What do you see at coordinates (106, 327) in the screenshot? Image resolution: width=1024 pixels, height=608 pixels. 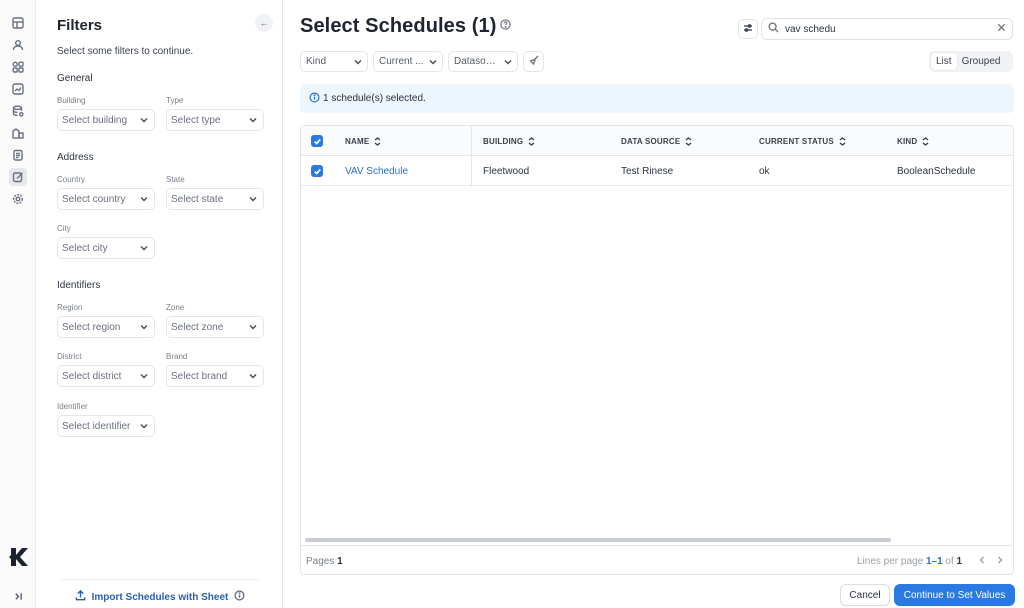 I see `region-select: Select region` at bounding box center [106, 327].